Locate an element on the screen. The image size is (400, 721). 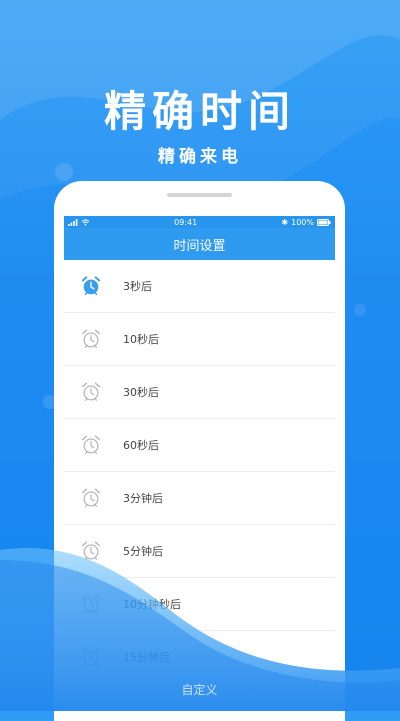
nav-title: 时间设置 is located at coordinates (199, 246).